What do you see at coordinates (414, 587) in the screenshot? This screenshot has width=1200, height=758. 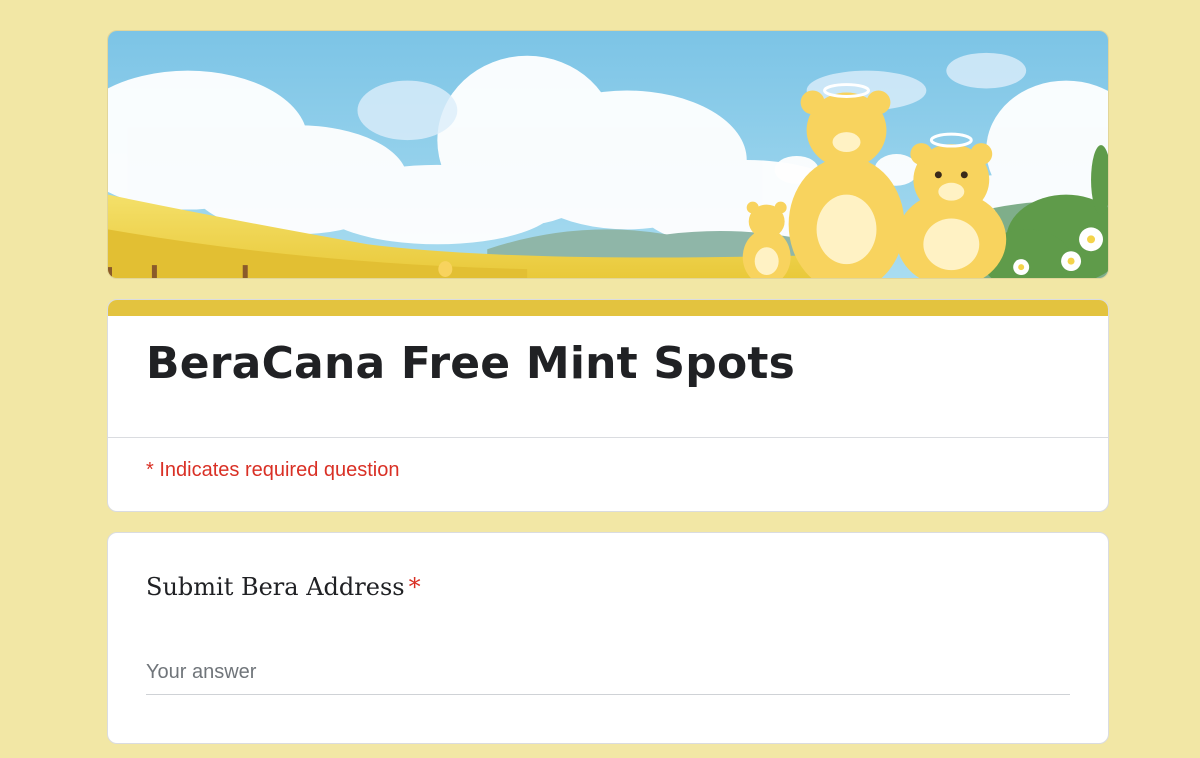 I see `required-asterisk: *` at bounding box center [414, 587].